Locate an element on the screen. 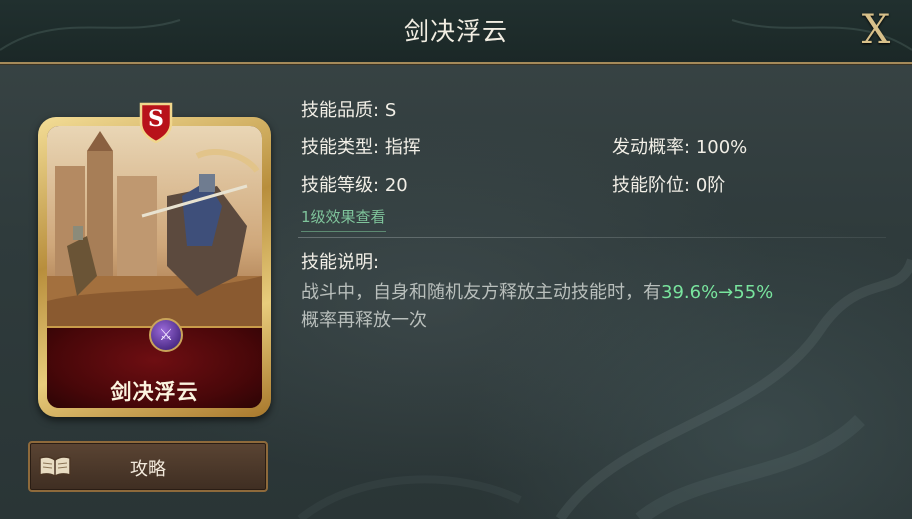  trigger-rate-value: 100% is located at coordinates (721, 147).